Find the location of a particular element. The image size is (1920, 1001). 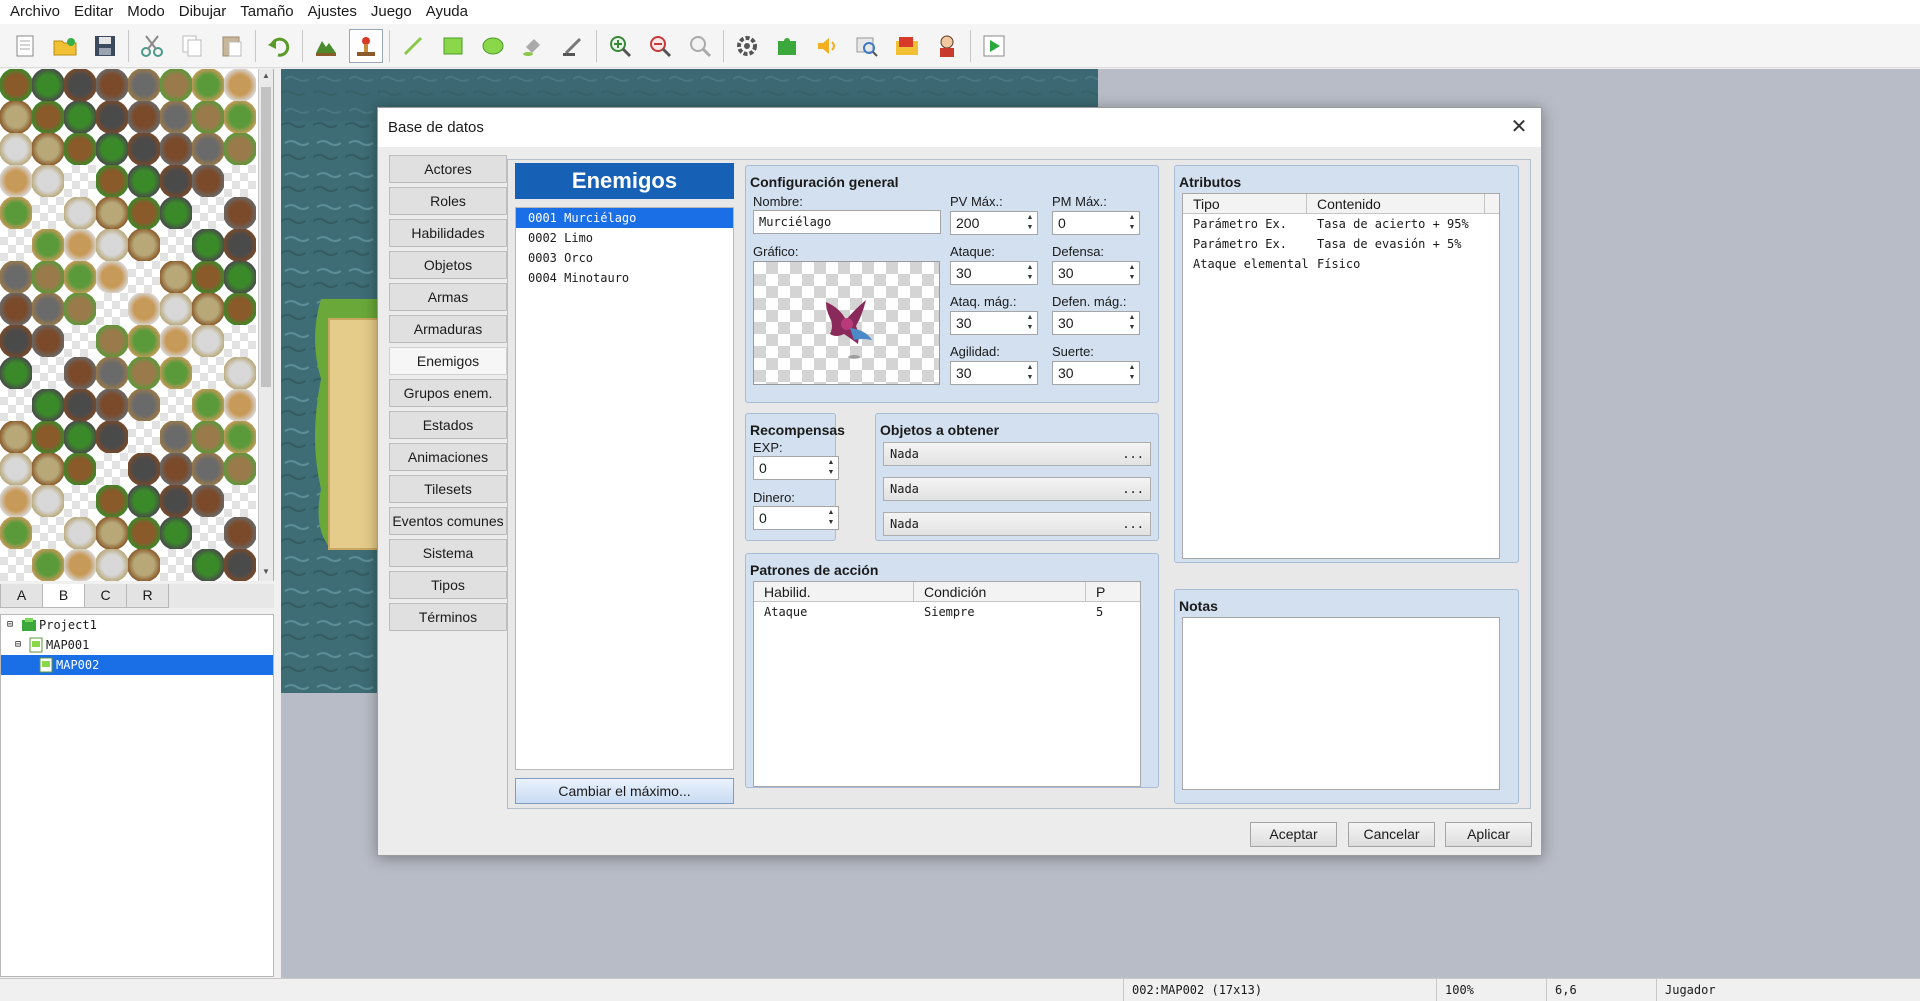

menu-modo: Modo is located at coordinates (146, 12).